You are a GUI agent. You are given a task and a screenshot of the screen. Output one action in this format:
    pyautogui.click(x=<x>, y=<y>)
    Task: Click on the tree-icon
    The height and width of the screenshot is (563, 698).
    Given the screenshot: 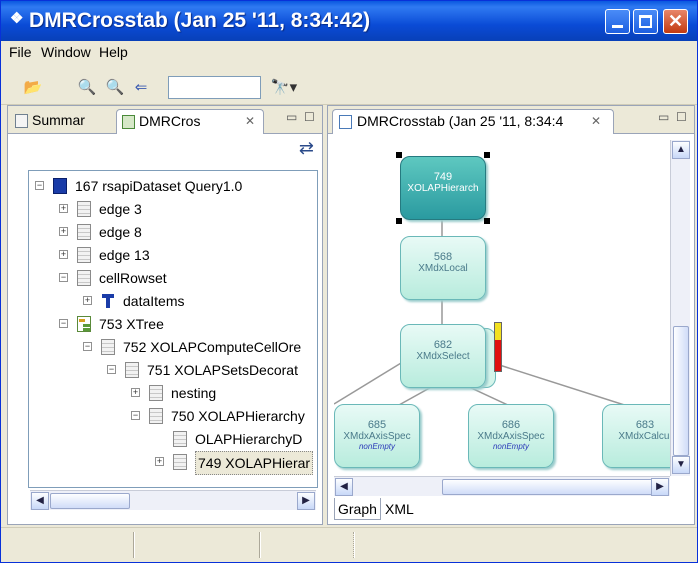 What is the action you would take?
    pyautogui.click(x=128, y=122)
    